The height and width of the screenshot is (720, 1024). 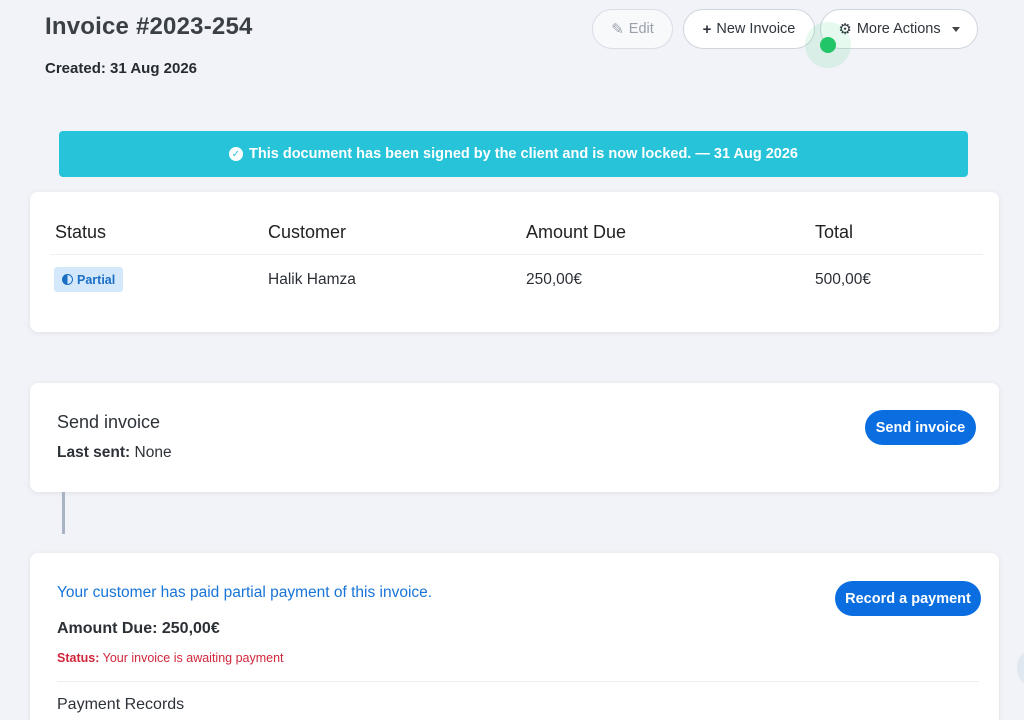 I want to click on status-badge: Partial, so click(x=89, y=279).